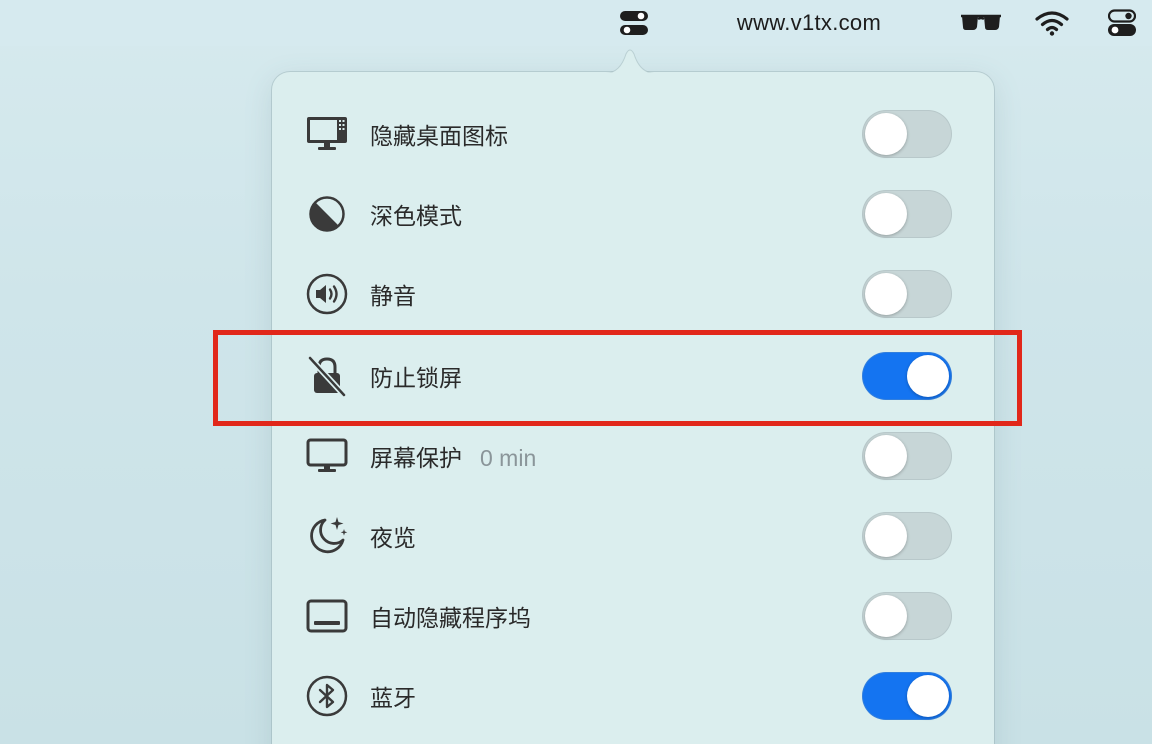 This screenshot has width=1152, height=744. What do you see at coordinates (393, 539) in the screenshot?
I see `row-label: 夜览` at bounding box center [393, 539].